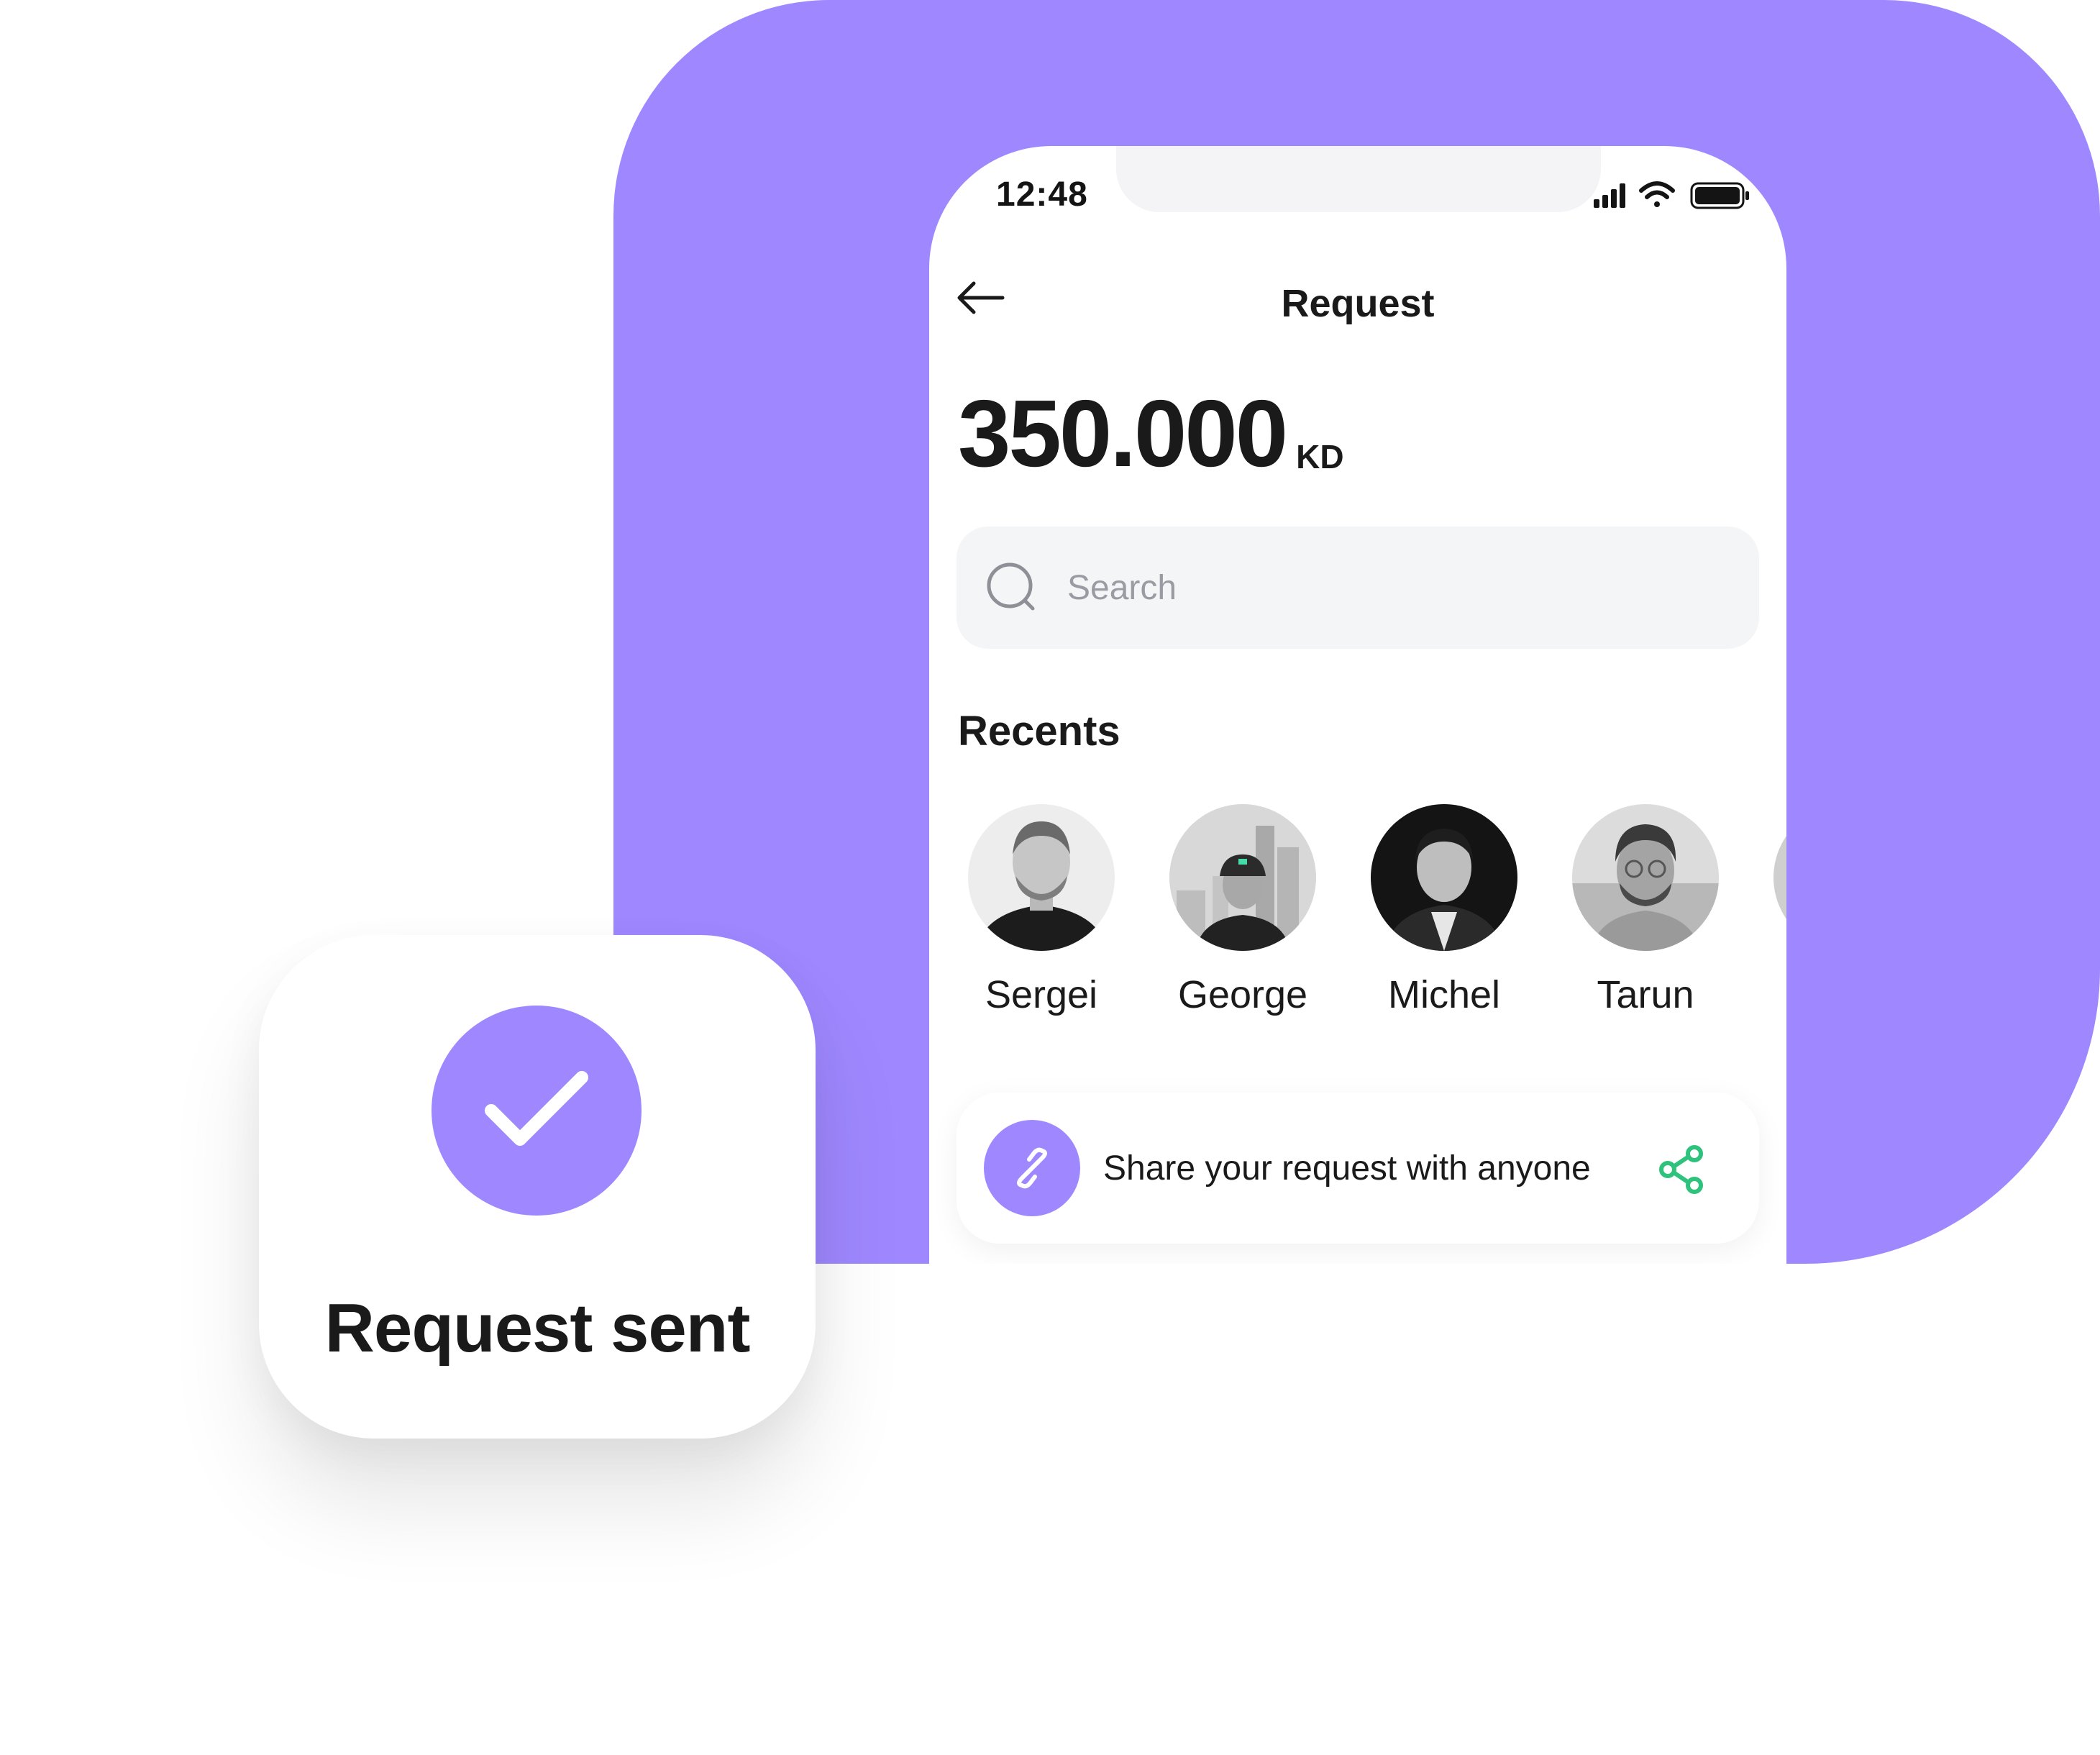 This screenshot has height=1755, width=2100. I want to click on recents-title: Recents, so click(1039, 732).